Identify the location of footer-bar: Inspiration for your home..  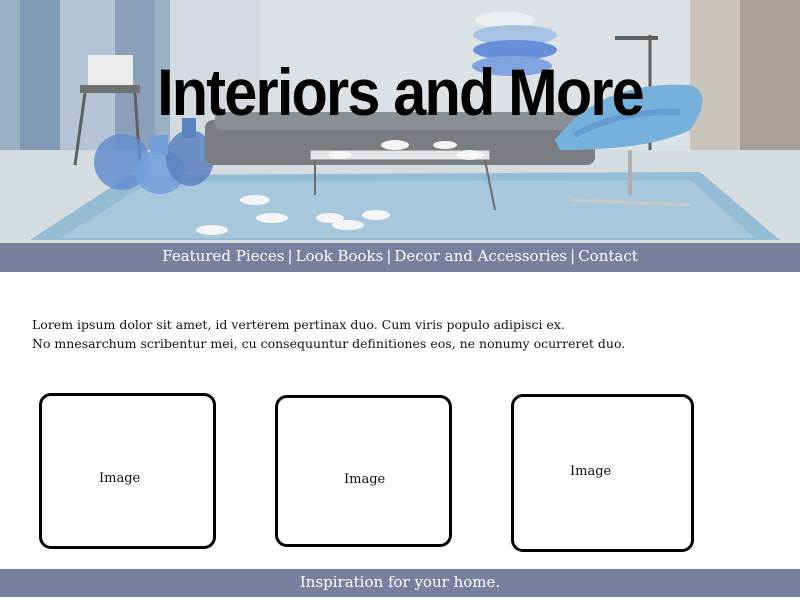
(400, 583).